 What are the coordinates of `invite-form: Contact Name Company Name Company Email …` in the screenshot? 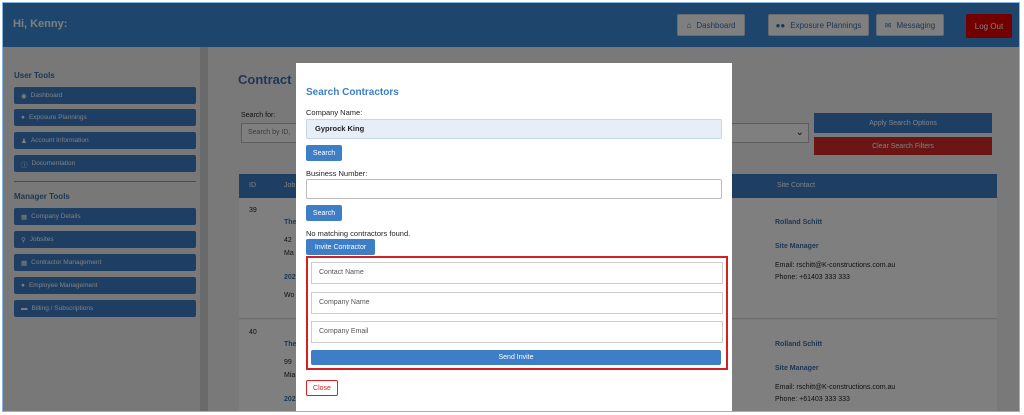 It's located at (517, 313).